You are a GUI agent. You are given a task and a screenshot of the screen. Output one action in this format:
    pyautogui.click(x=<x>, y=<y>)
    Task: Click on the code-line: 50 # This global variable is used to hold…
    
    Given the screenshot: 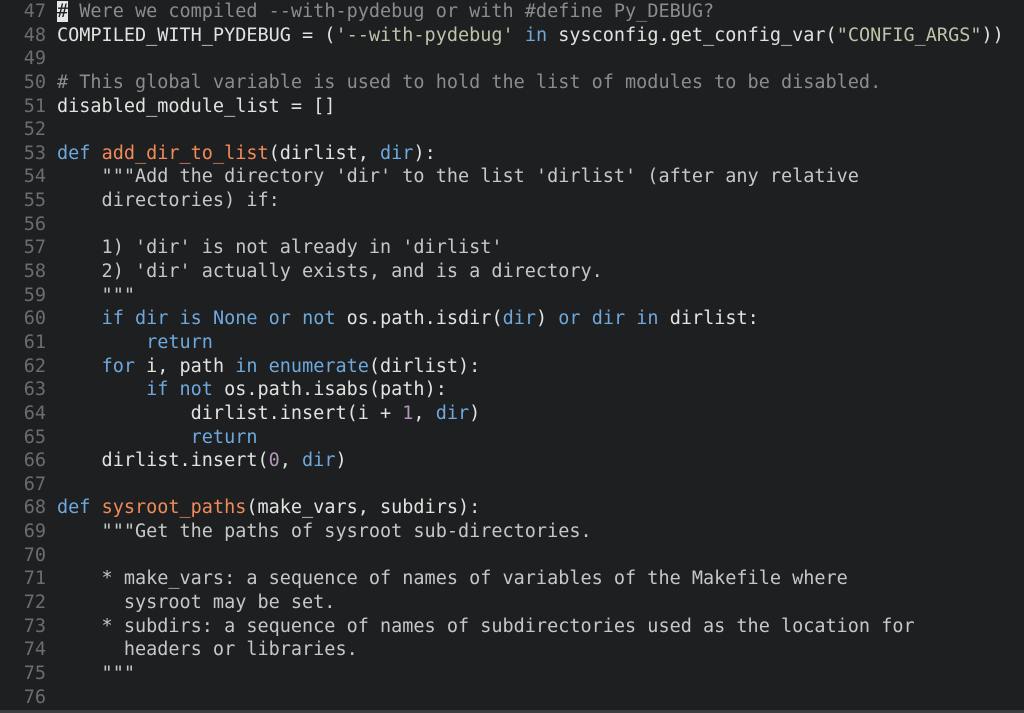 What is the action you would take?
    pyautogui.click(x=512, y=83)
    